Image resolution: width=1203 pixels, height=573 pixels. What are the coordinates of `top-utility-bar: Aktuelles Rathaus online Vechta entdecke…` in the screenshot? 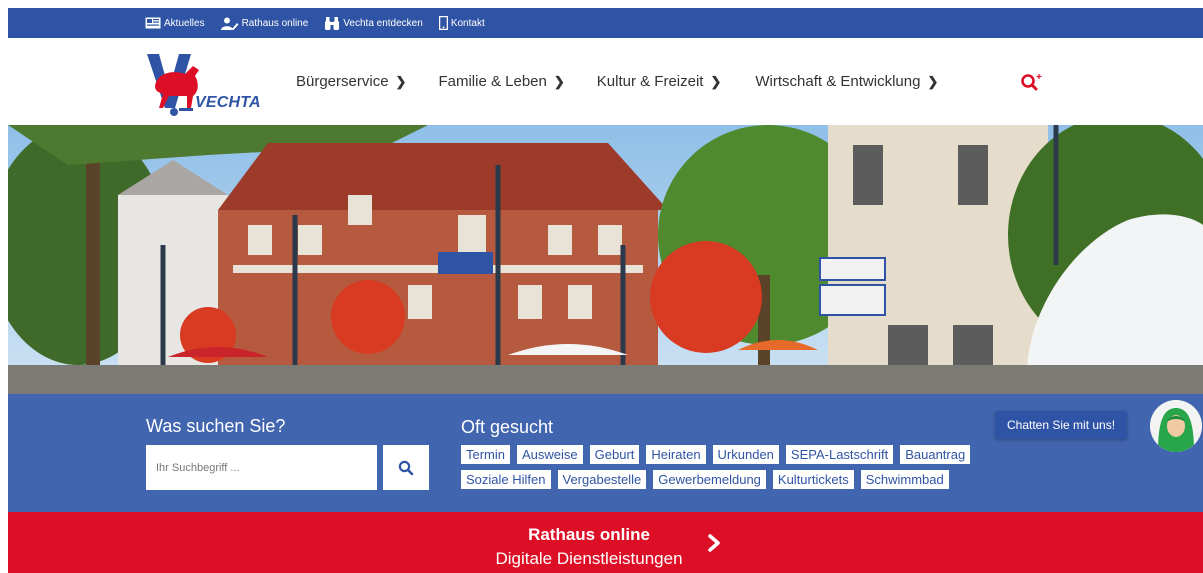 It's located at (605, 23).